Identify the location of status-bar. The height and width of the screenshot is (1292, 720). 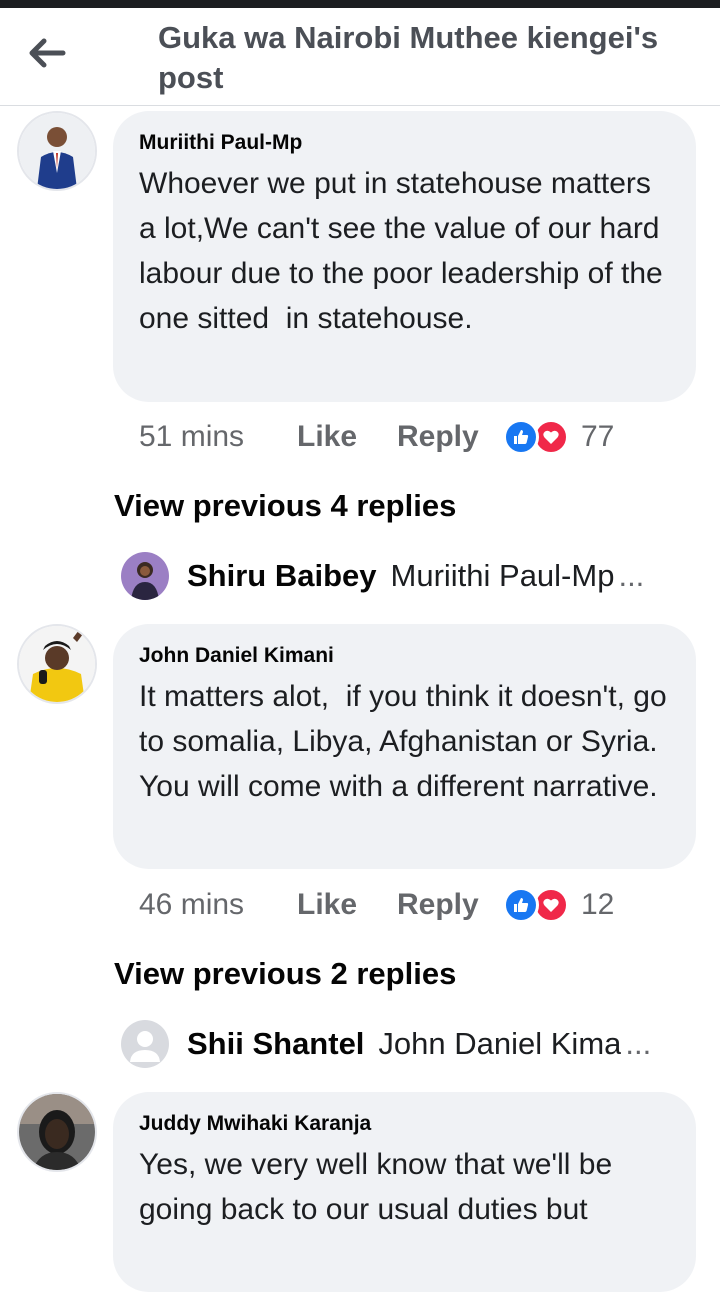
(360, 4).